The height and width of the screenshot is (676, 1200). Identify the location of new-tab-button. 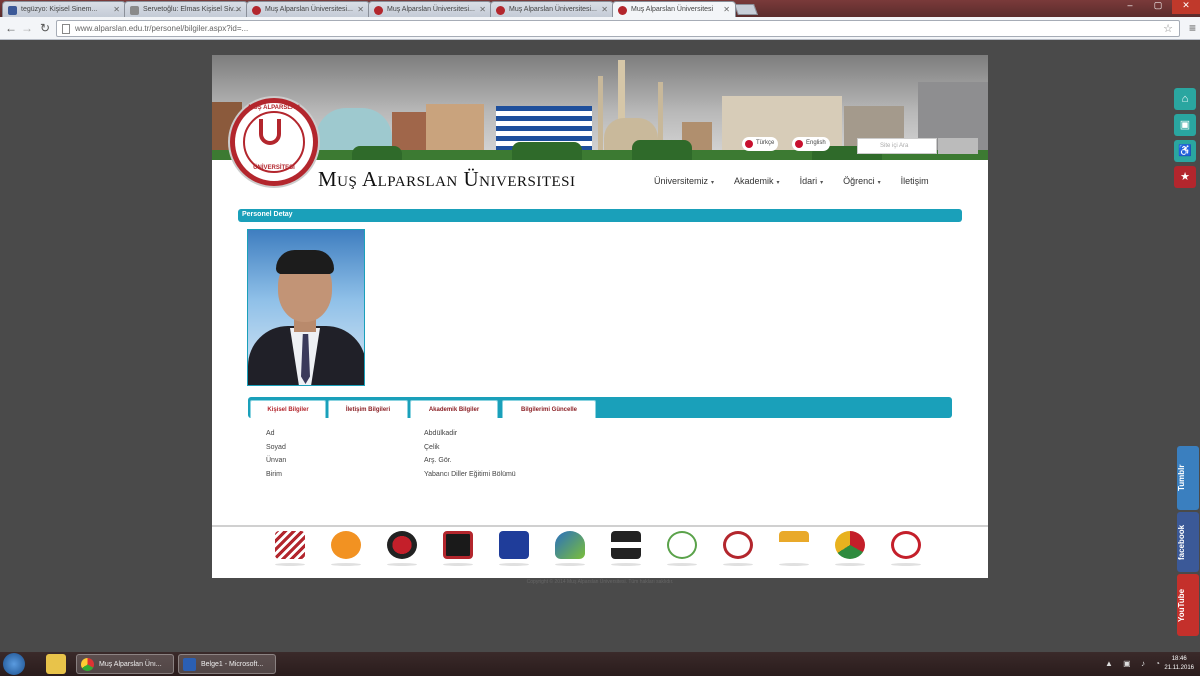
(746, 9).